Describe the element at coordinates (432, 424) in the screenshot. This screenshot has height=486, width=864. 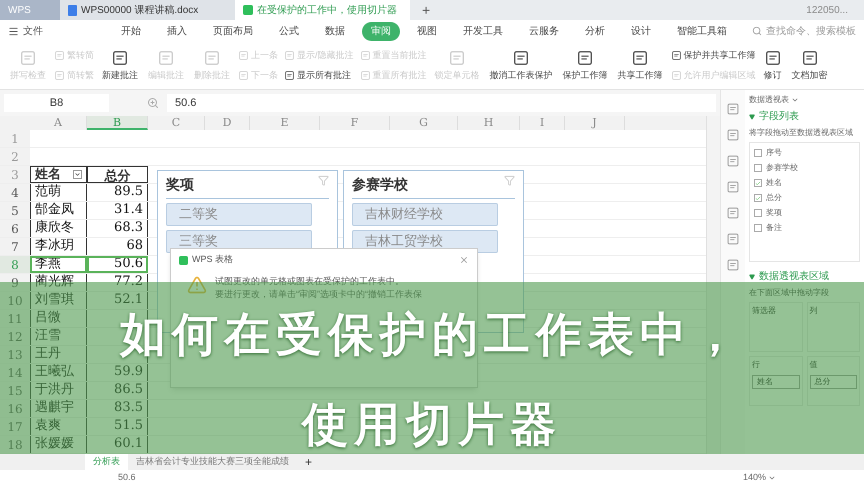
I see `banner-title: 使用切片器` at that location.